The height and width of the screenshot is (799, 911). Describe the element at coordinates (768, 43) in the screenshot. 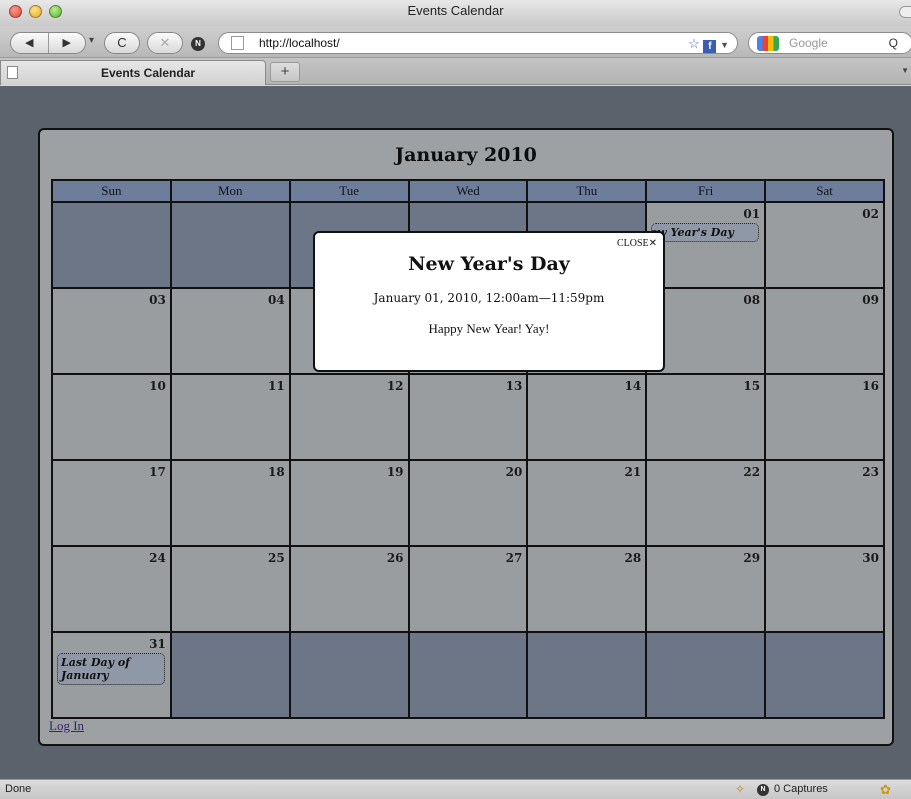

I see `google-icon` at that location.